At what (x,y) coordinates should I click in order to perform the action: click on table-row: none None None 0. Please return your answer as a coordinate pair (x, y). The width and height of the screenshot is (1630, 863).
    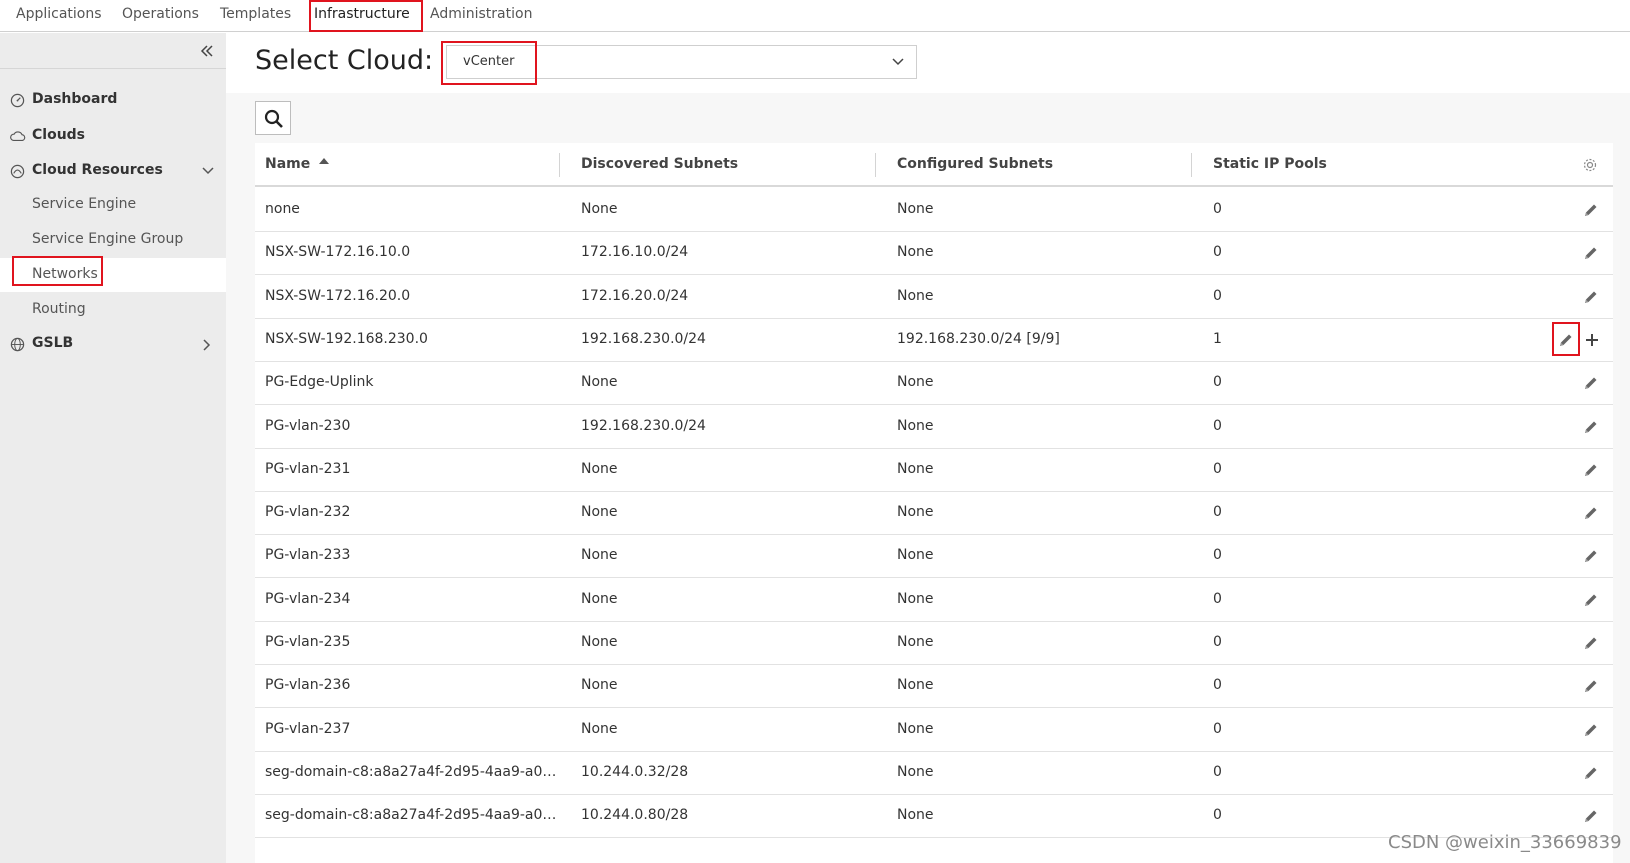
    Looking at the image, I should click on (934, 209).